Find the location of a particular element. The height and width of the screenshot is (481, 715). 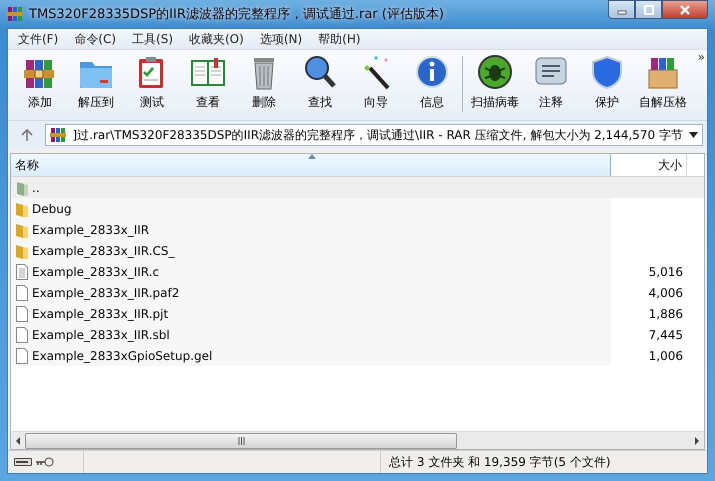

close-button is located at coordinates (685, 9).